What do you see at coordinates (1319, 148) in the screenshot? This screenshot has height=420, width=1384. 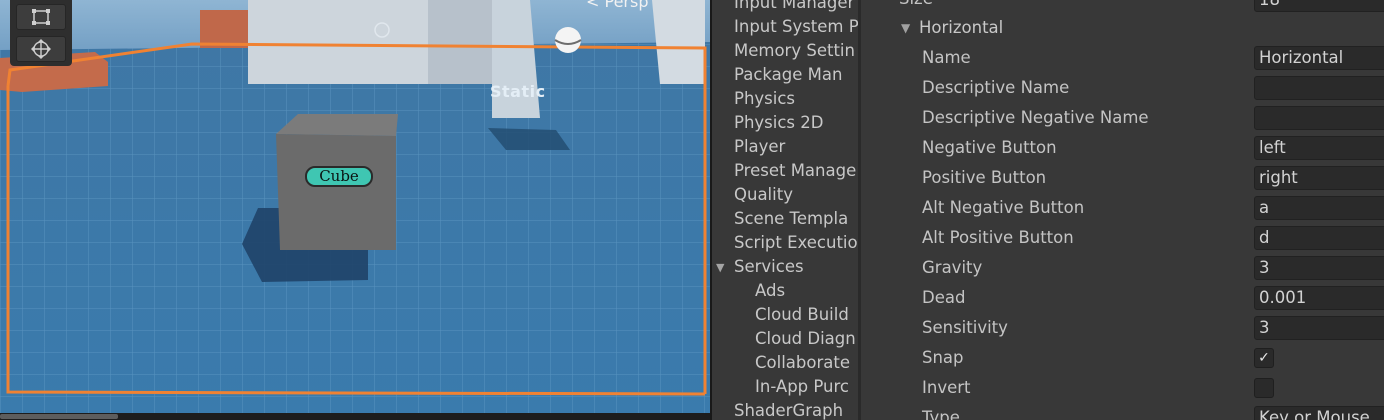 I see `property-field: left` at bounding box center [1319, 148].